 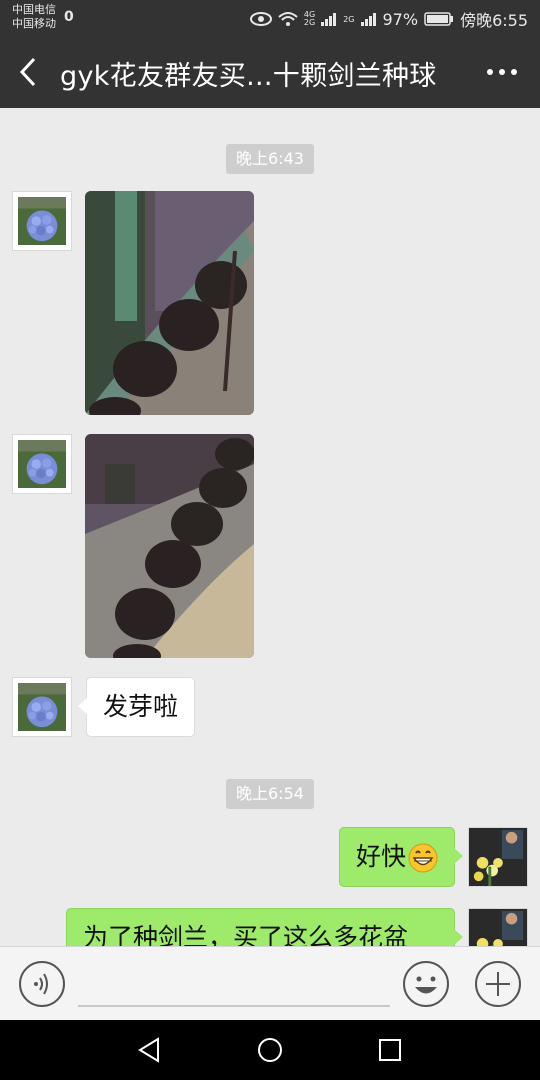 I want to click on hd-indicator-text: 0, so click(x=69, y=17).